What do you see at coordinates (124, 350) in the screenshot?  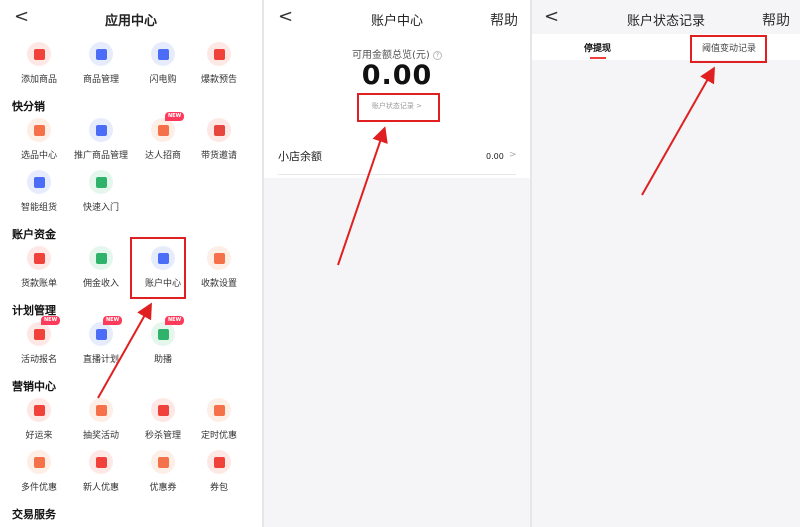 I see `arrow-to-account-center` at bounding box center [124, 350].